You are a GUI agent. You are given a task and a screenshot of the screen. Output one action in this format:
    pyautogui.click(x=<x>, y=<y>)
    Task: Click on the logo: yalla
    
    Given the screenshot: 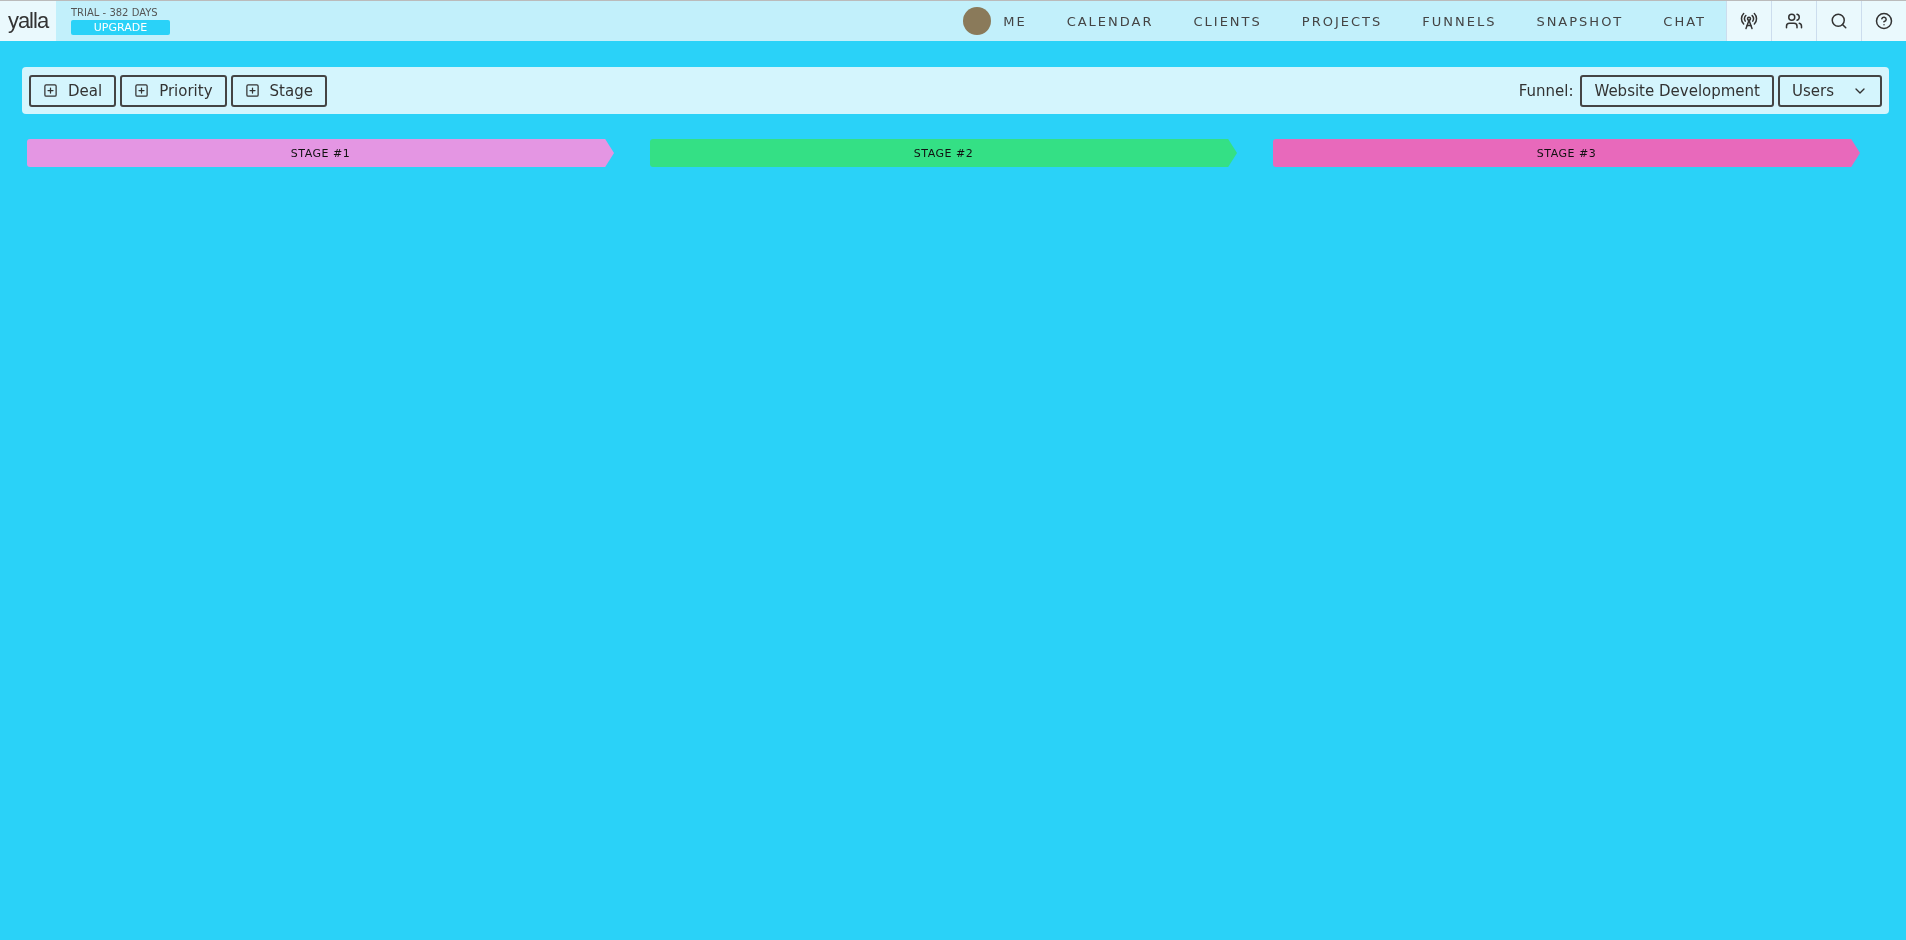 What is the action you would take?
    pyautogui.click(x=28, y=21)
    